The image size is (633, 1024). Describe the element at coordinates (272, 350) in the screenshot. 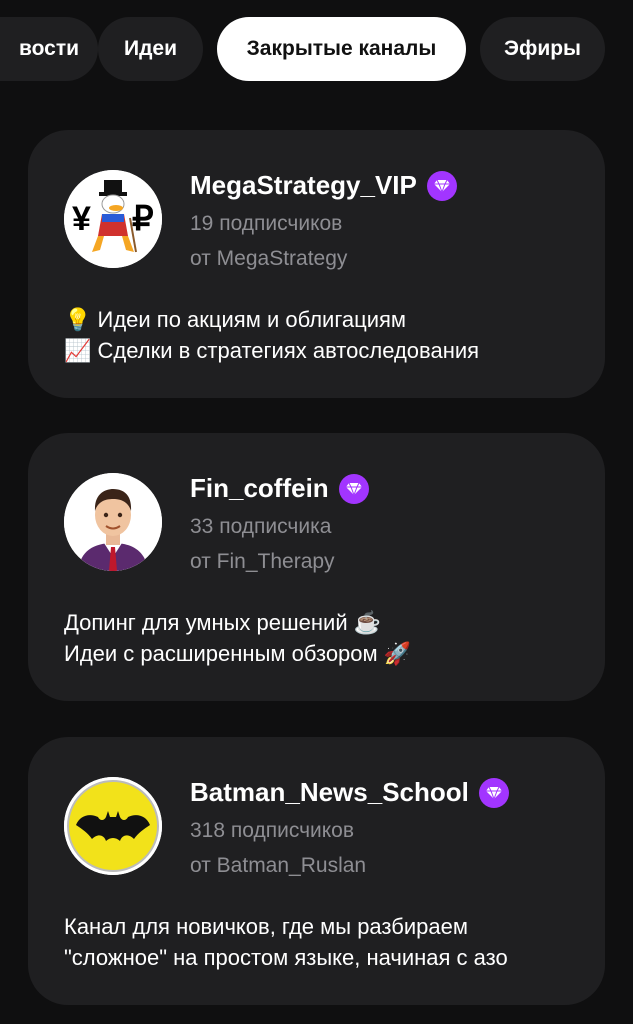

I see `description-line: 📈 Сделки в стратегиях автоследования` at that location.